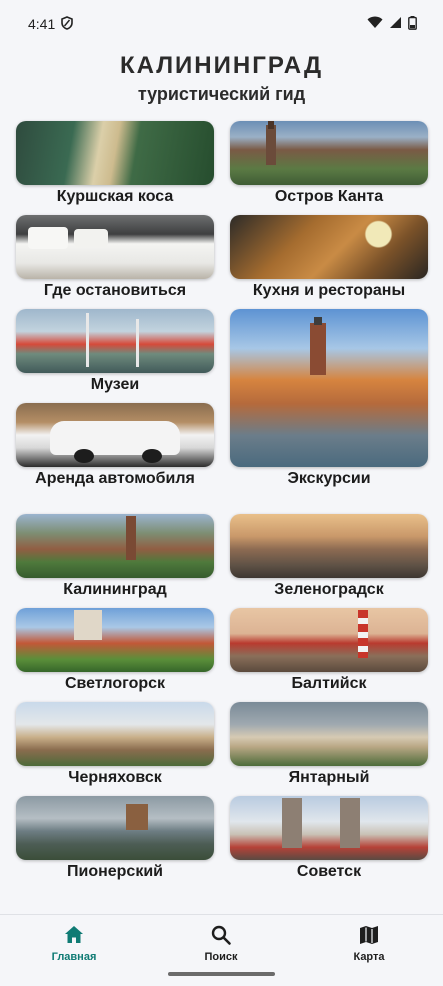 The width and height of the screenshot is (443, 986). What do you see at coordinates (221, 24) in the screenshot?
I see `status-bar: 4:41` at bounding box center [221, 24].